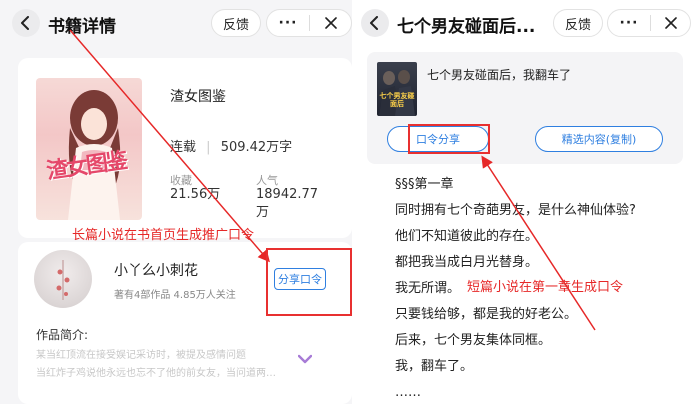 The image size is (692, 404). What do you see at coordinates (156, 270) in the screenshot?
I see `author-name: 小丫么小刺花` at bounding box center [156, 270].